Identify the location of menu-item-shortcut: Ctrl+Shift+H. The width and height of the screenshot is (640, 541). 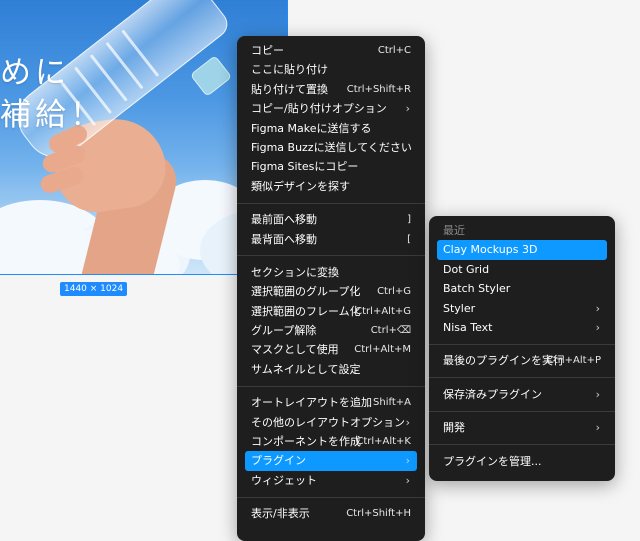
(378, 514).